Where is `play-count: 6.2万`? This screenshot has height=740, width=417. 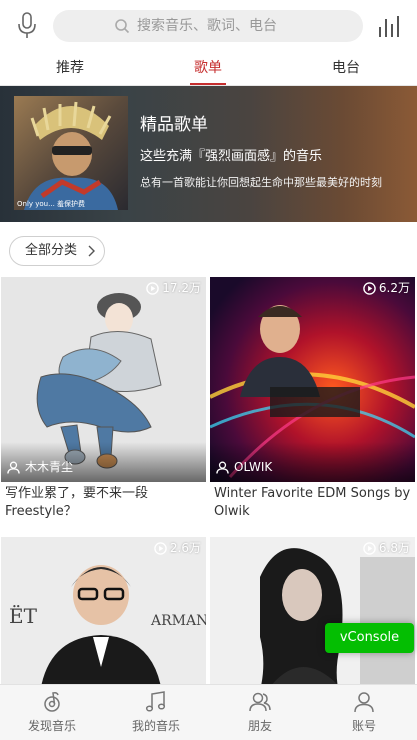
play-count: 6.2万 is located at coordinates (386, 288).